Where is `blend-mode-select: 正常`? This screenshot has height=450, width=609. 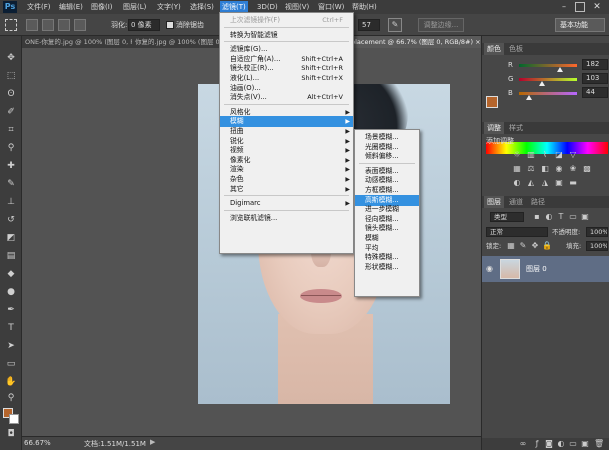 blend-mode-select: 正常 is located at coordinates (517, 232).